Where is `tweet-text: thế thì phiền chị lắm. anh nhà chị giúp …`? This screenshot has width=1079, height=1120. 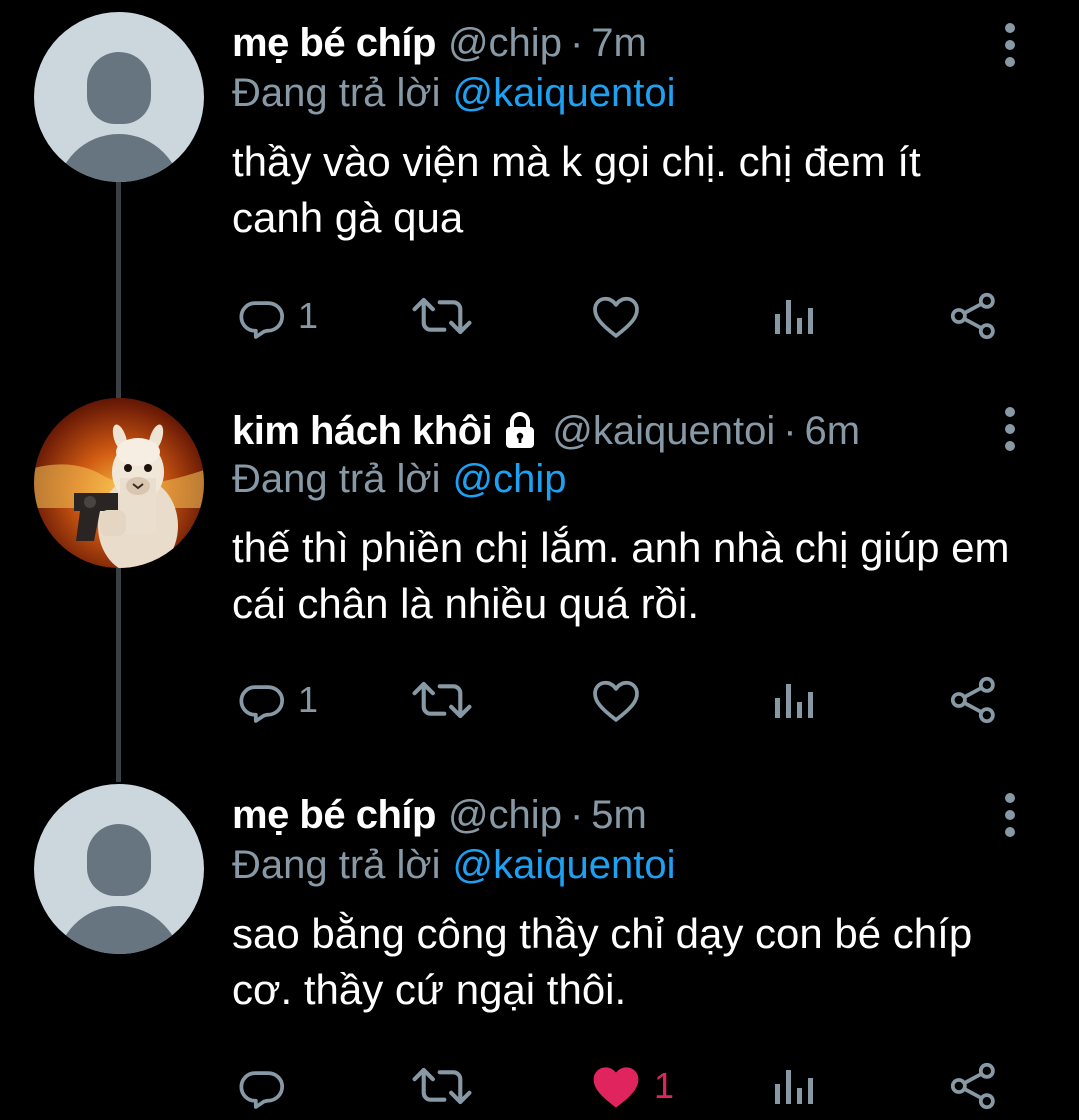
tweet-text: thế thì phiền chị lắm. anh nhà chị giúp … is located at coordinates (621, 575).